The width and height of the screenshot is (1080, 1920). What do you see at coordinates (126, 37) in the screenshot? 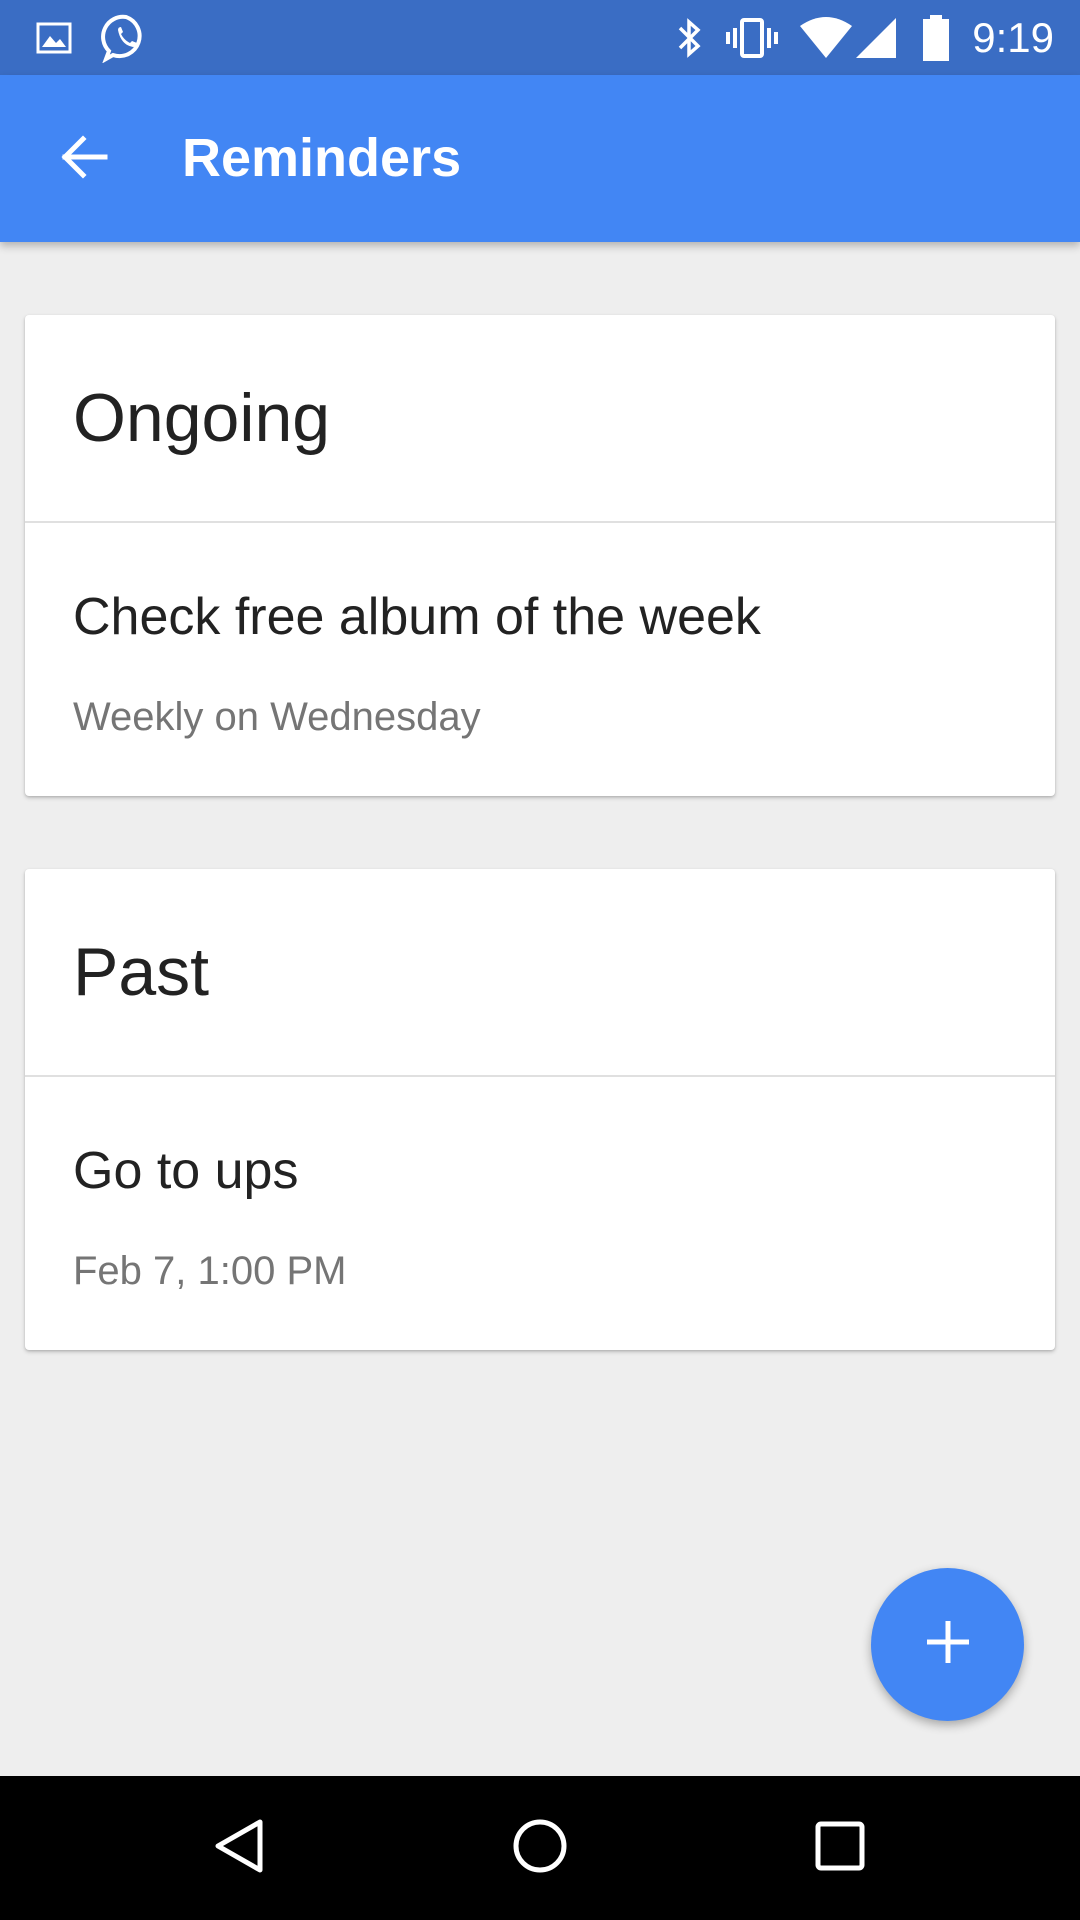
I see `whatsapp-icon` at bounding box center [126, 37].